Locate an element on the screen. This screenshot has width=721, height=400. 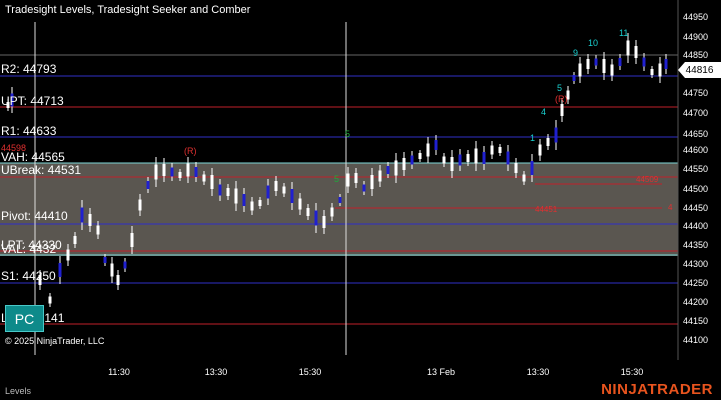
seeker-count-10: 10 is located at coordinates (593, 43).